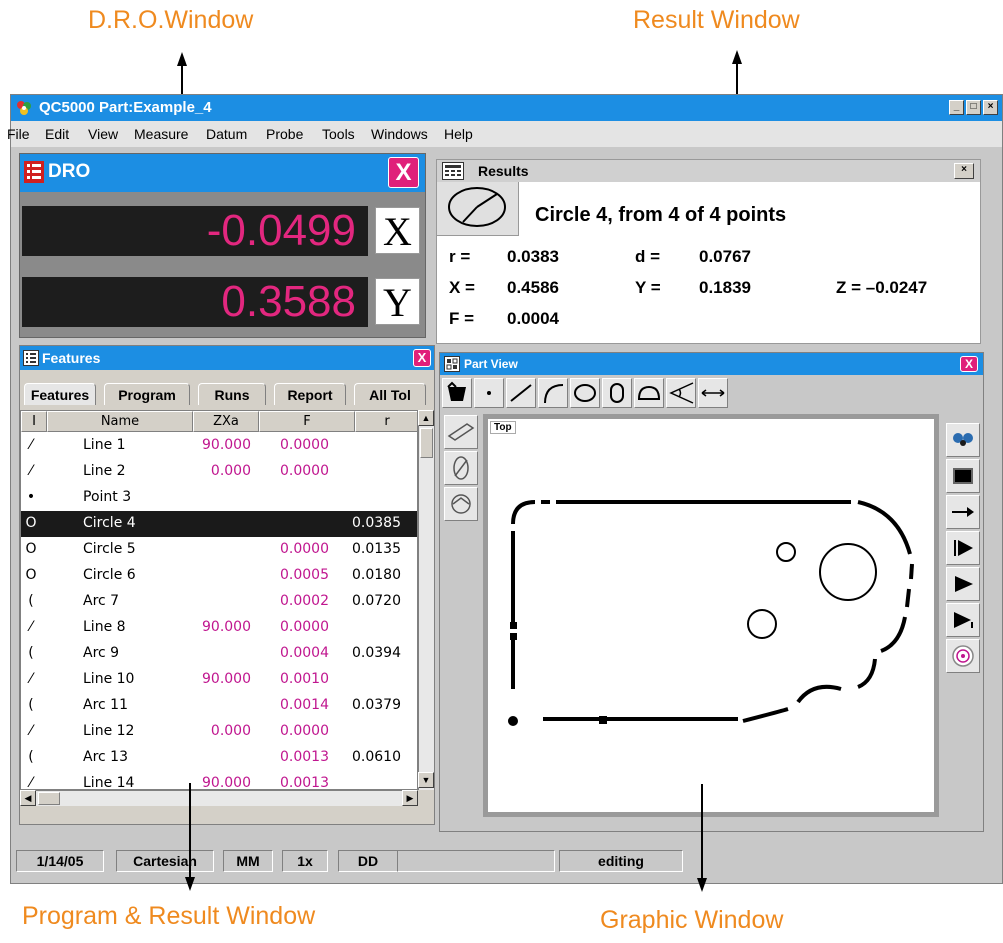 This screenshot has height=943, width=1003. Describe the element at coordinates (368, 861) in the screenshot. I see `status-angle-format: DD` at that location.